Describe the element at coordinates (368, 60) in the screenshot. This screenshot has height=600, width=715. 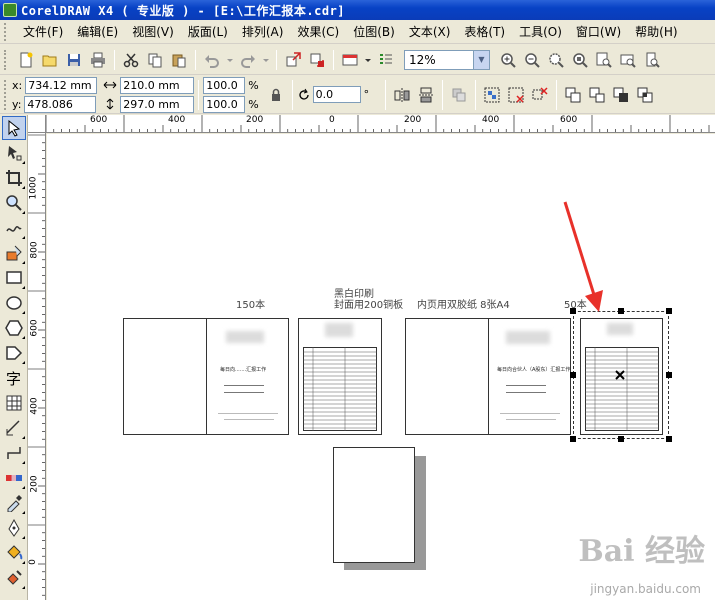
I see `launcher-dropdown` at that location.